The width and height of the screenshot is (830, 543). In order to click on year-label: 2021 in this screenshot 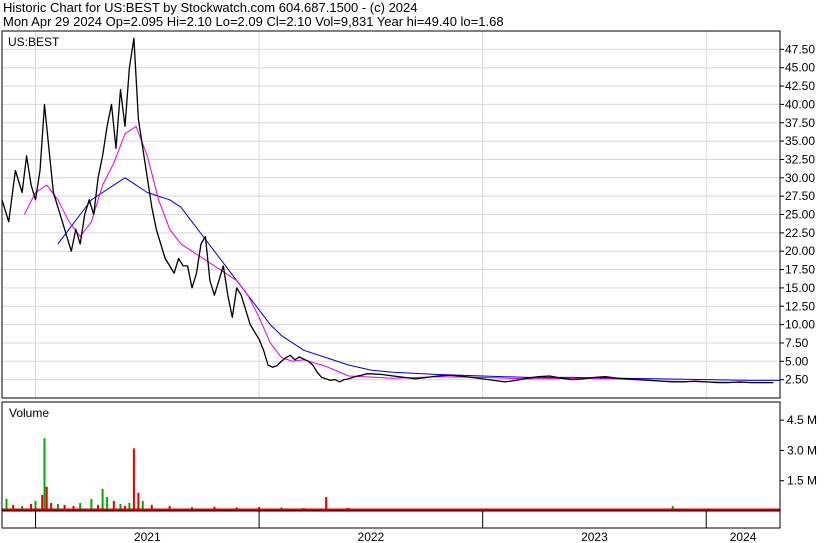, I will do `click(147, 536)`.